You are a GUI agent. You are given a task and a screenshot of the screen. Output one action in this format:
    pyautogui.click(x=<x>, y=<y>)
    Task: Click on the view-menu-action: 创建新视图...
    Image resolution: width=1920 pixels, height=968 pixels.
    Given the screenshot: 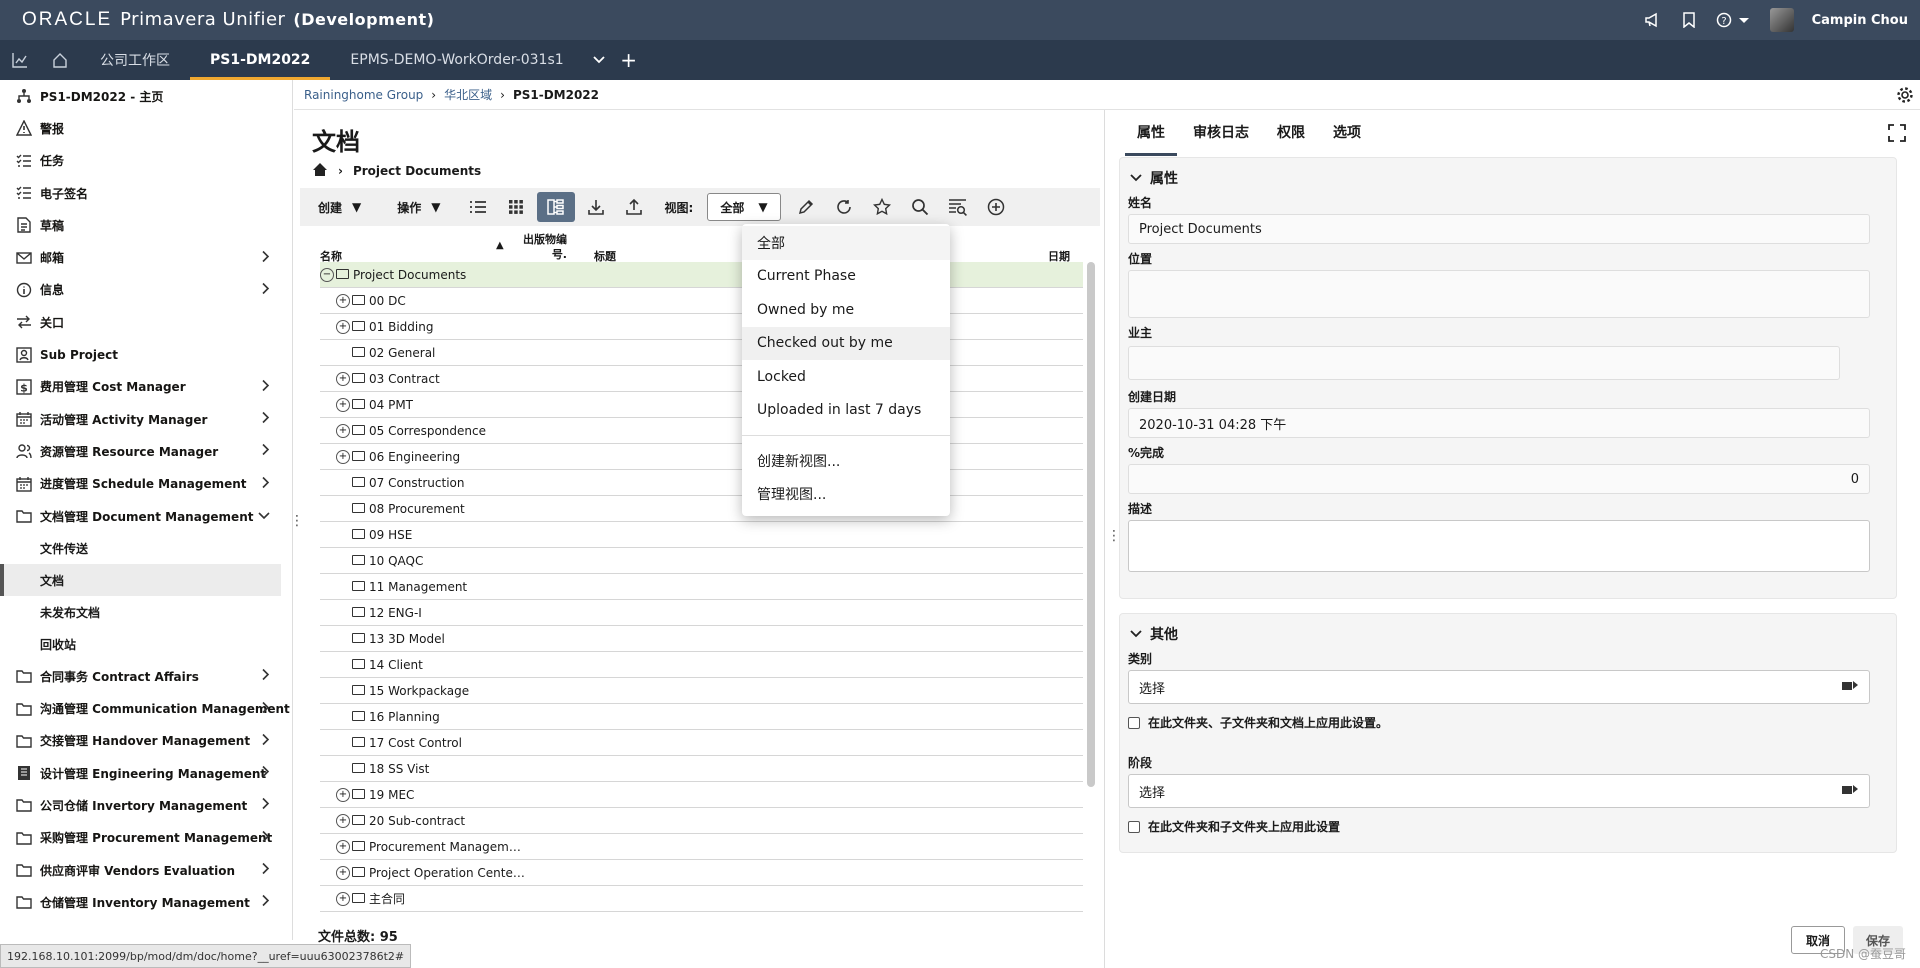 What is the action you would take?
    pyautogui.click(x=846, y=461)
    